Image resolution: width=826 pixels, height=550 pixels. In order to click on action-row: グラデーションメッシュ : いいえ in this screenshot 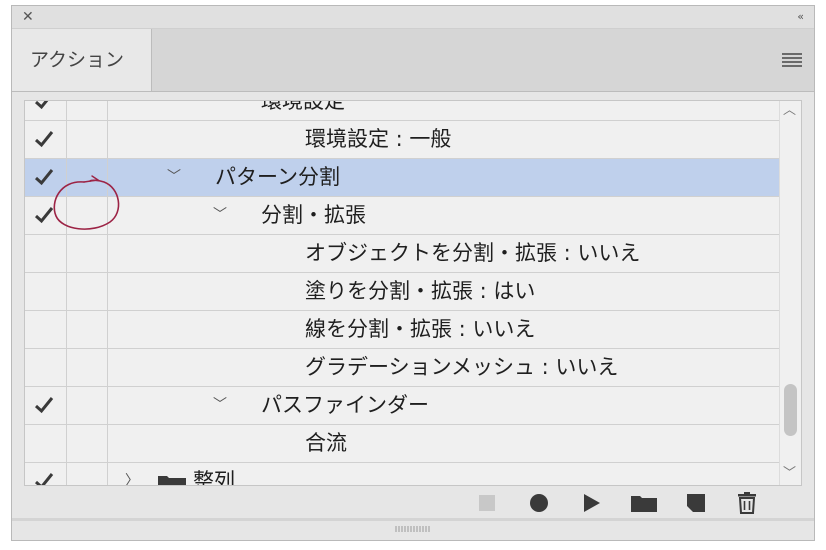, I will do `click(402, 368)`.